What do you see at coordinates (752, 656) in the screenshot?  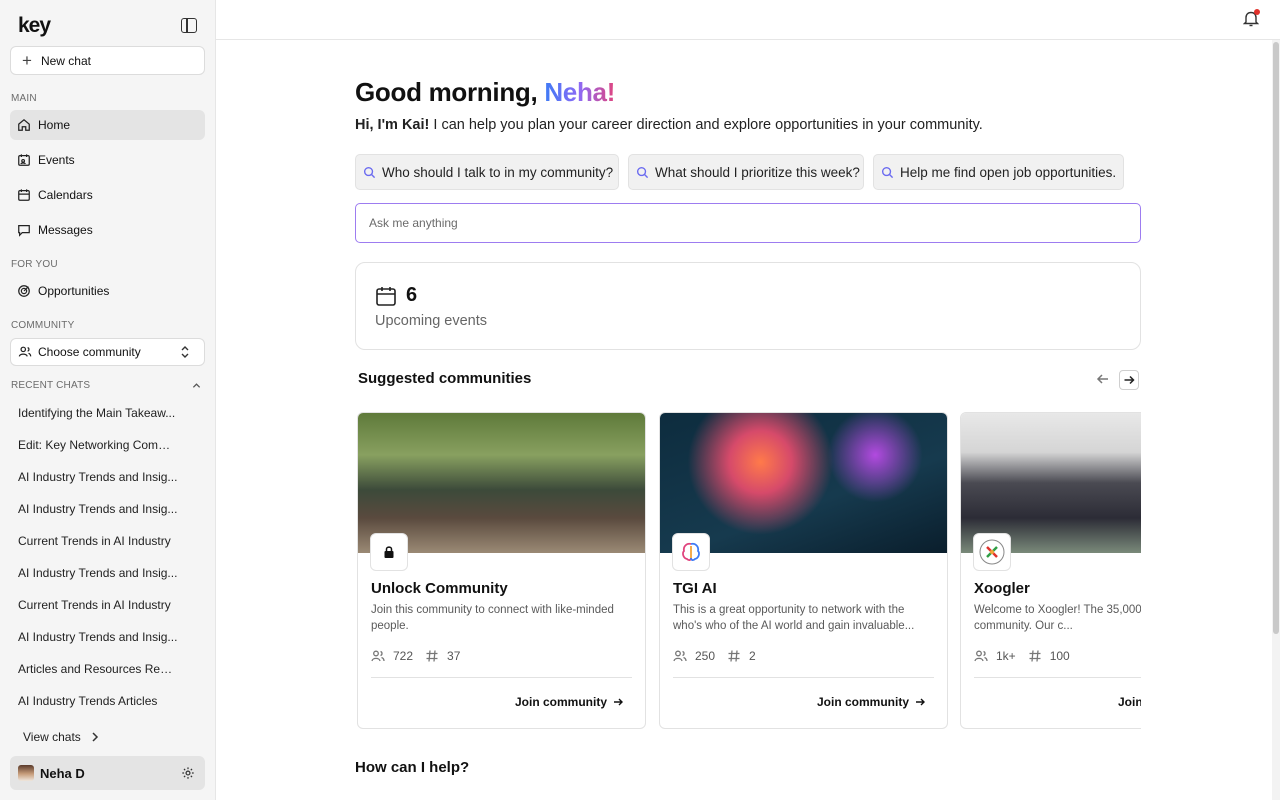 I see `channel-count: 2` at bounding box center [752, 656].